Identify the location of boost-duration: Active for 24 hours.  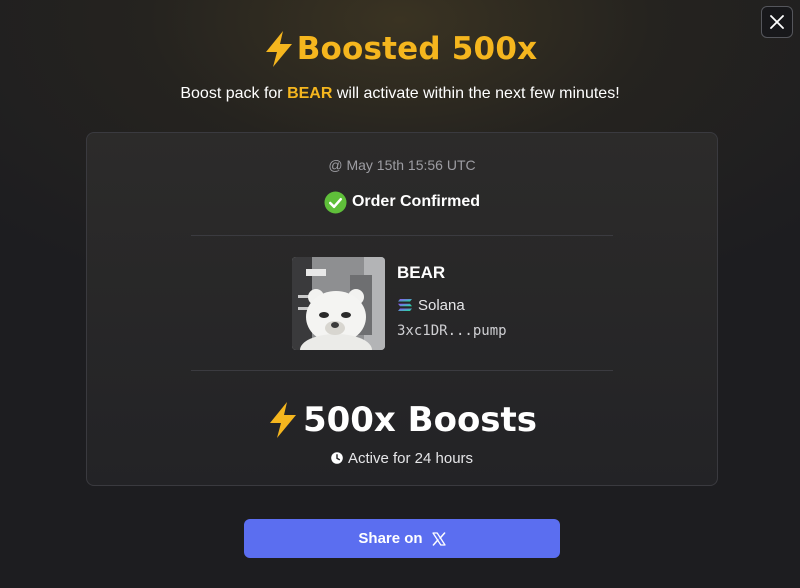
(402, 458).